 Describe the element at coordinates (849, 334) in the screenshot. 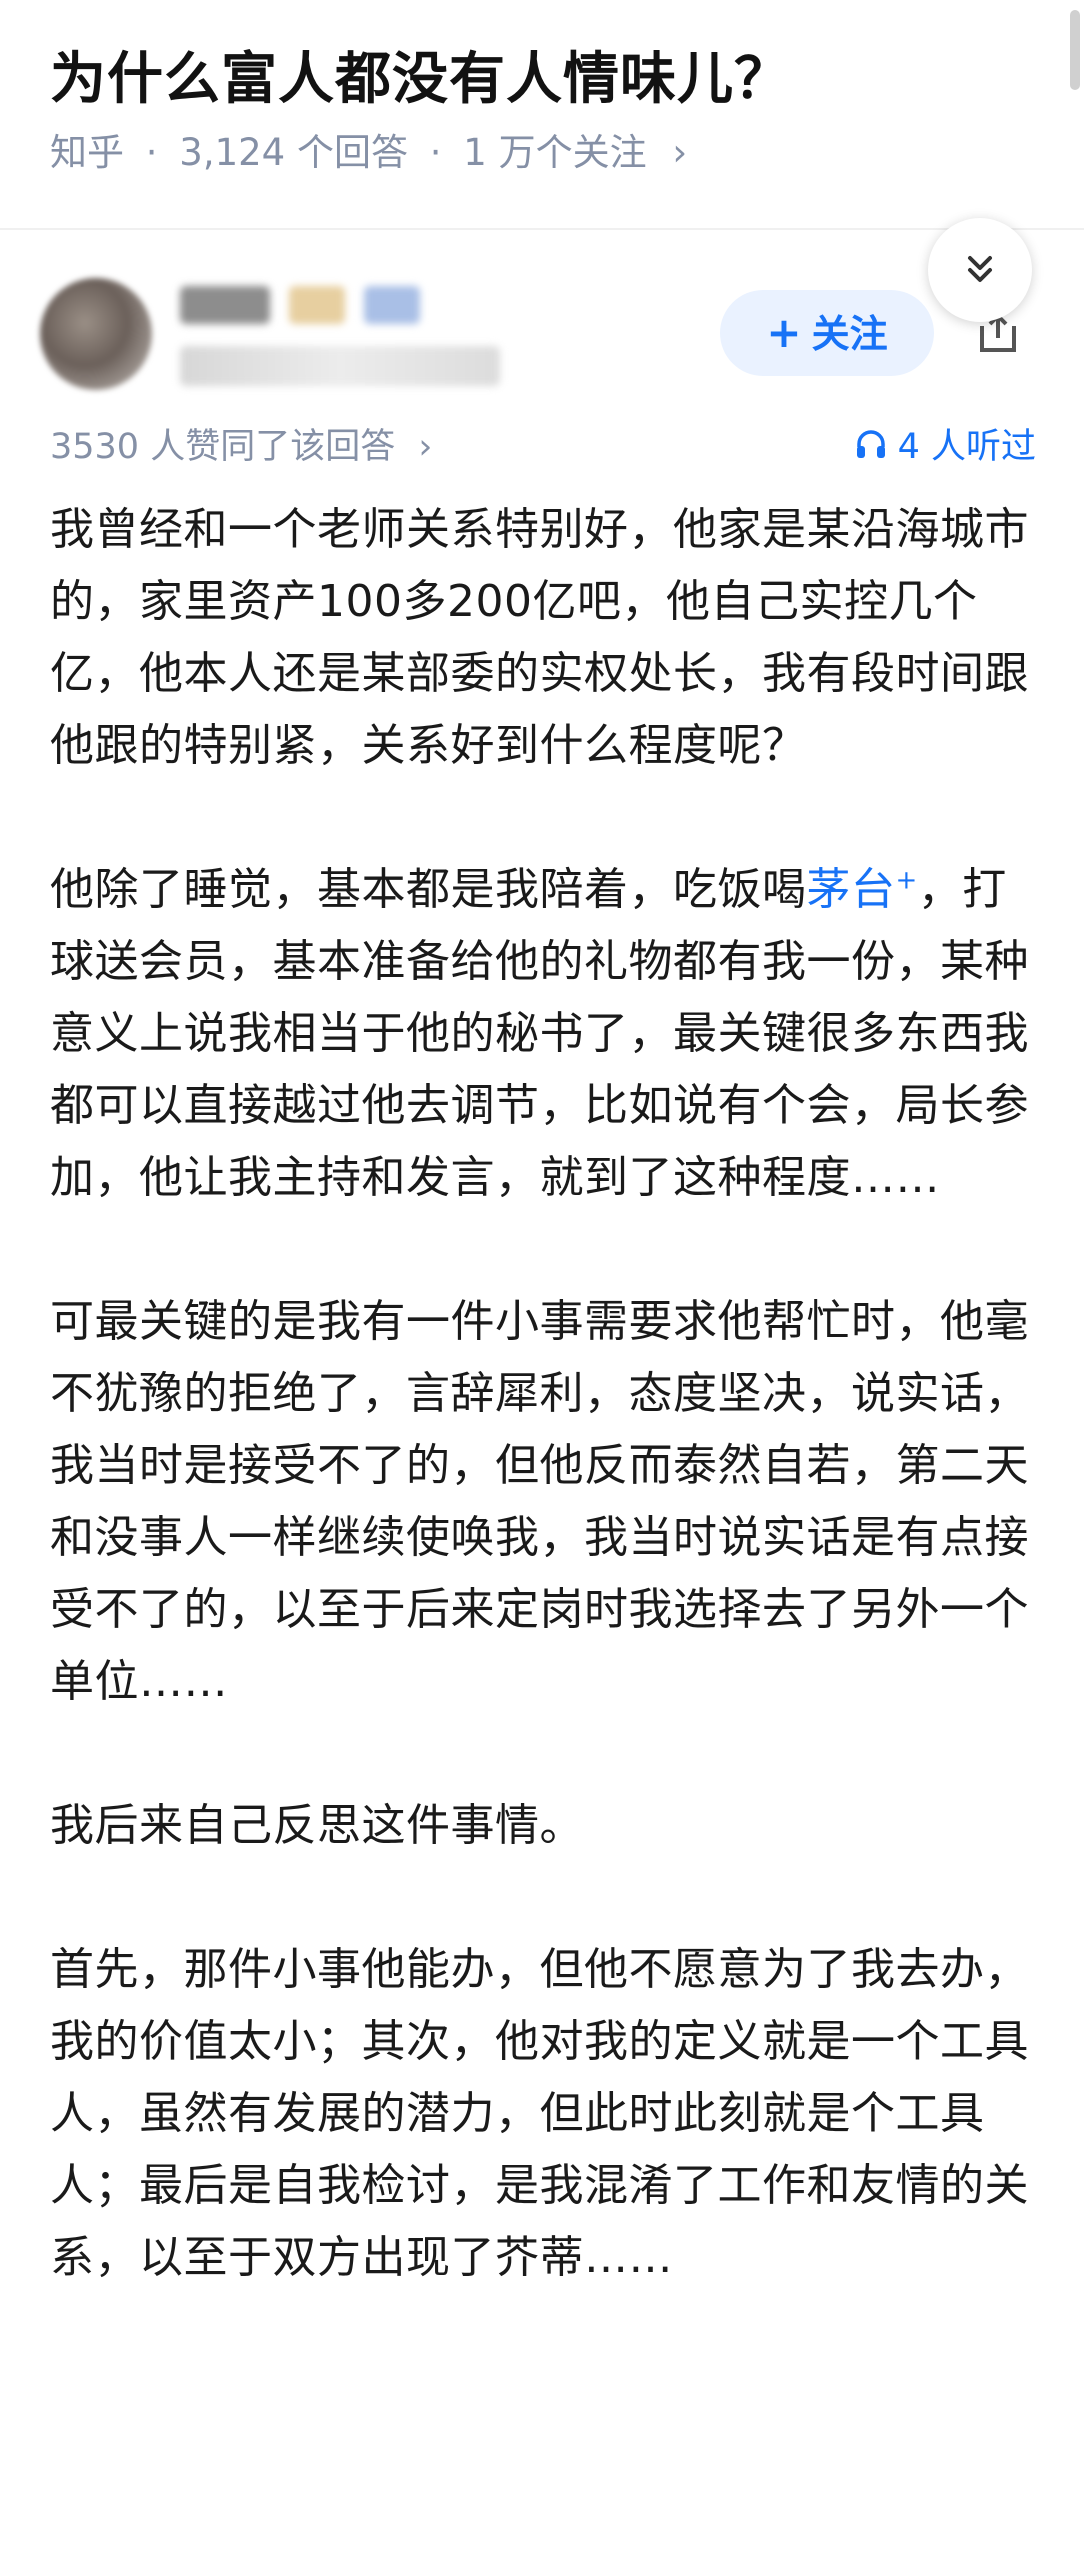

I see `follow-label: 关注` at that location.